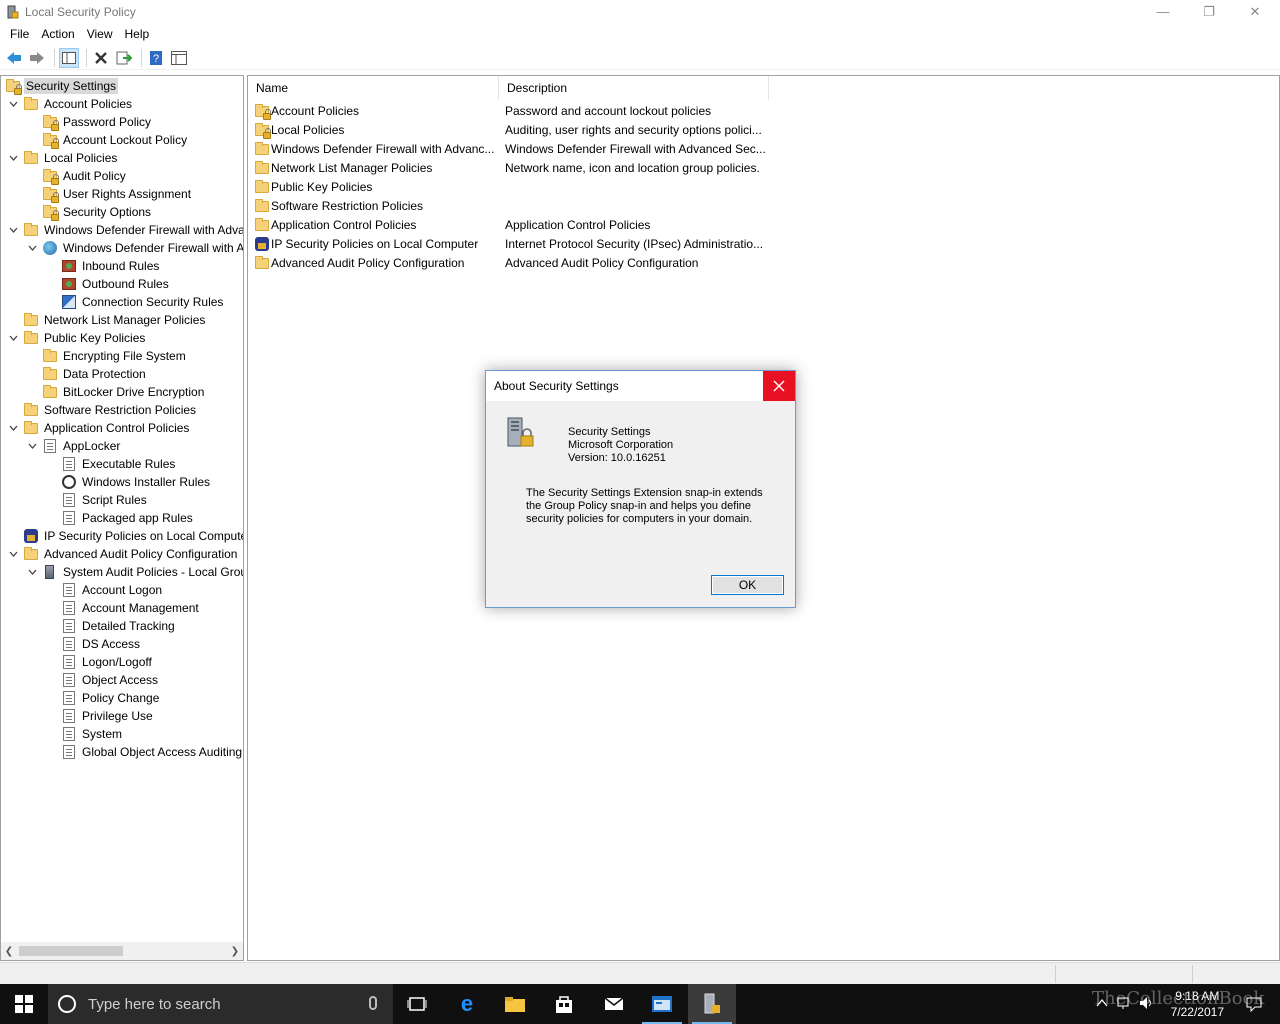 This screenshot has height=1024, width=1280. What do you see at coordinates (614, 1004) in the screenshot?
I see `mail-button` at bounding box center [614, 1004].